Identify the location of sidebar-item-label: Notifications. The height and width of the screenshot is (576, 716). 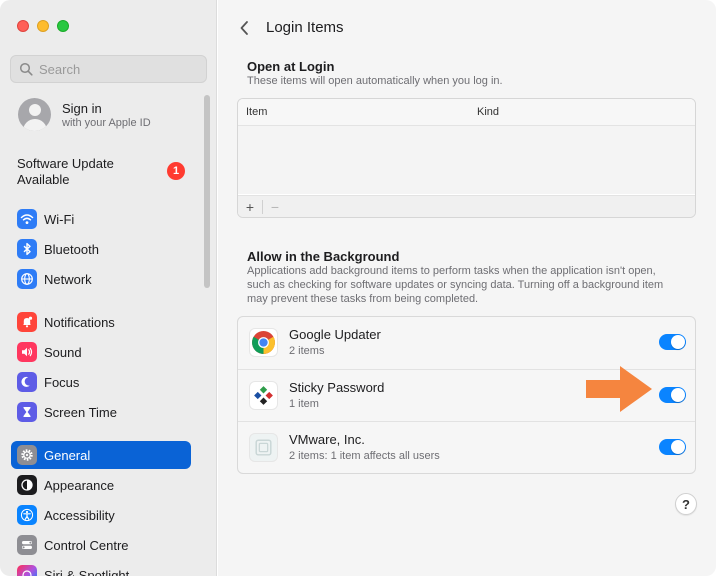
(79, 322).